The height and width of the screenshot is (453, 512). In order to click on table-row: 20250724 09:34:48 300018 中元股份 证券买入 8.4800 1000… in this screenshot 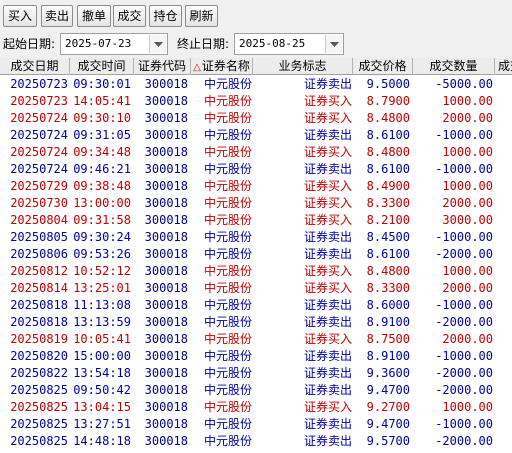, I will do `click(256, 152)`.